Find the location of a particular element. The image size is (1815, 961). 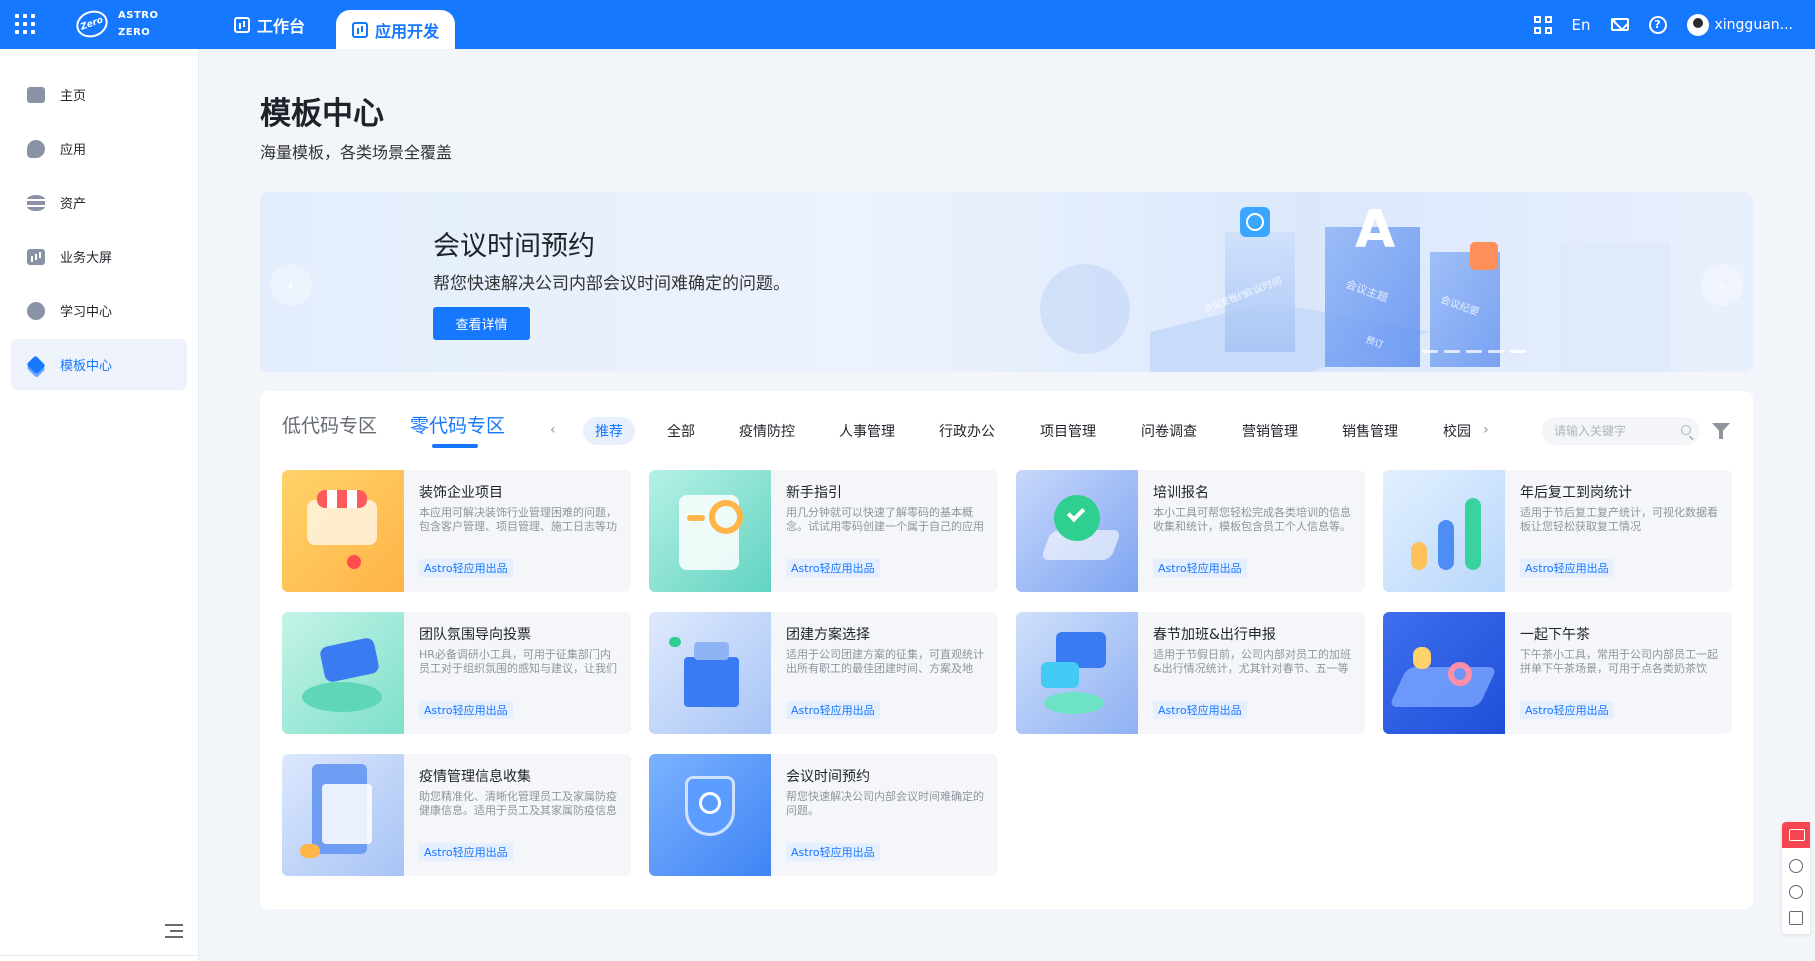

customer-service-icon is located at coordinates (1796, 866).